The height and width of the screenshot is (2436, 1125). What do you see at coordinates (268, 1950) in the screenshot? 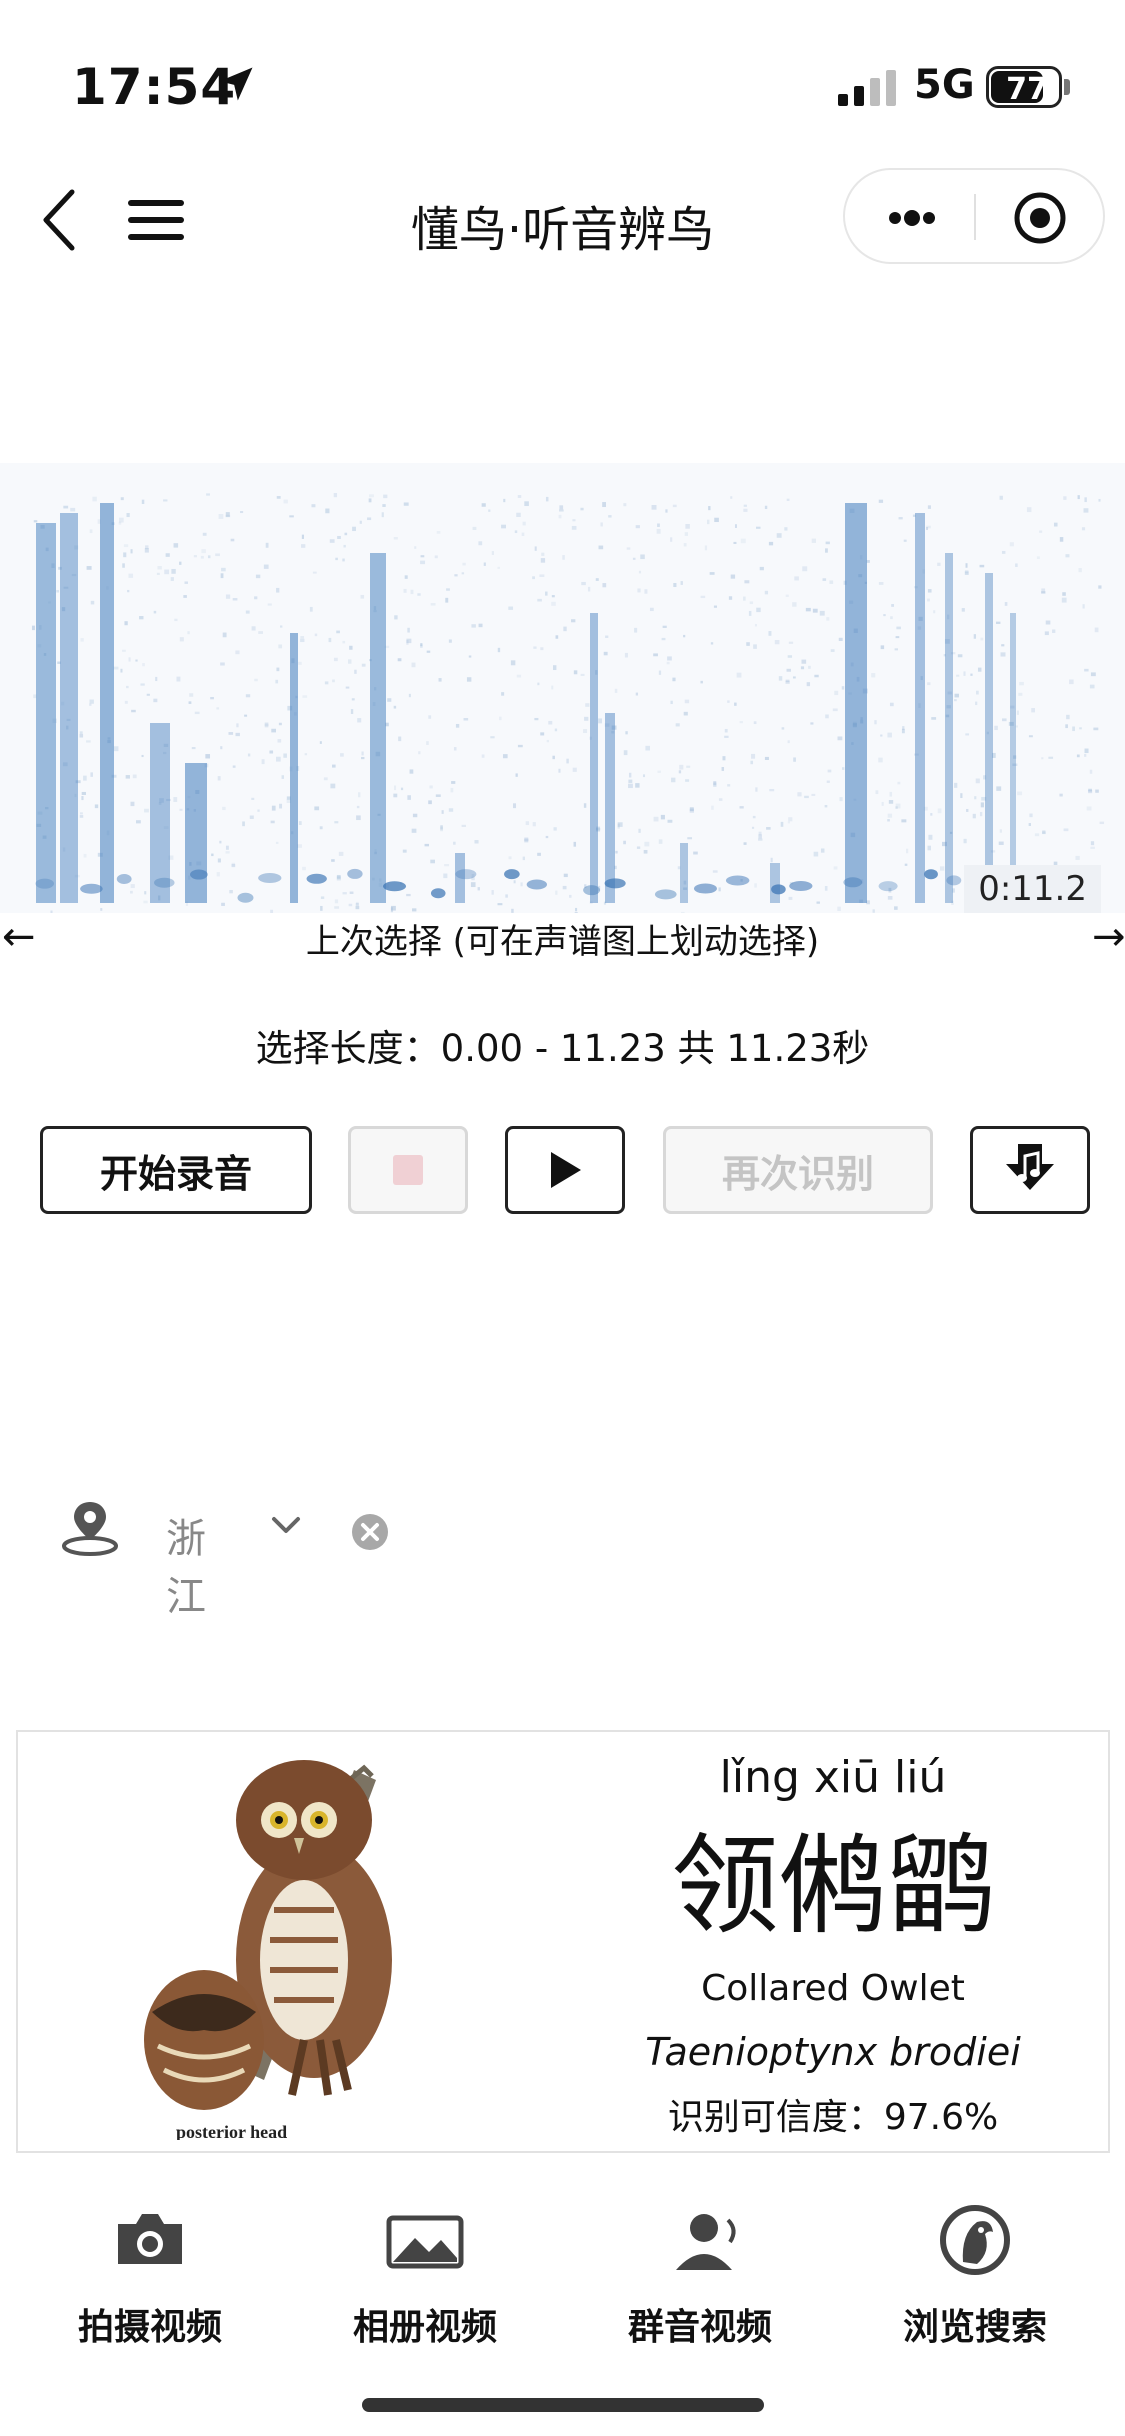
I see `owl-illustration: posterior head pattern` at bounding box center [268, 1950].